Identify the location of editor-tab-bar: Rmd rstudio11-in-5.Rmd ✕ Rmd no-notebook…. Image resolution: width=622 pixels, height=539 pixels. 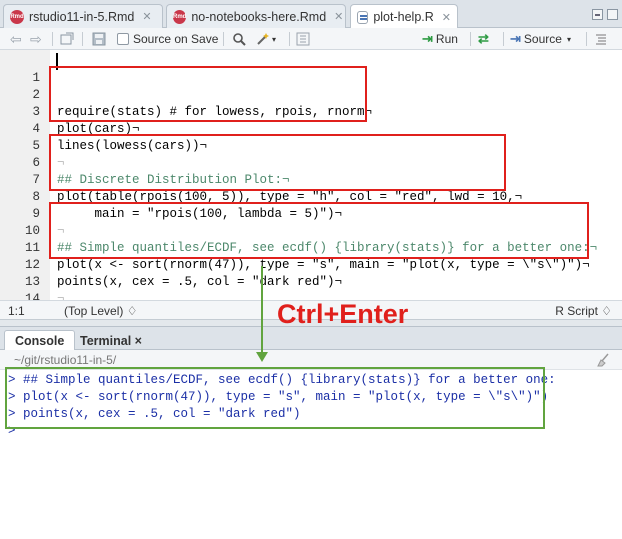
(311, 14).